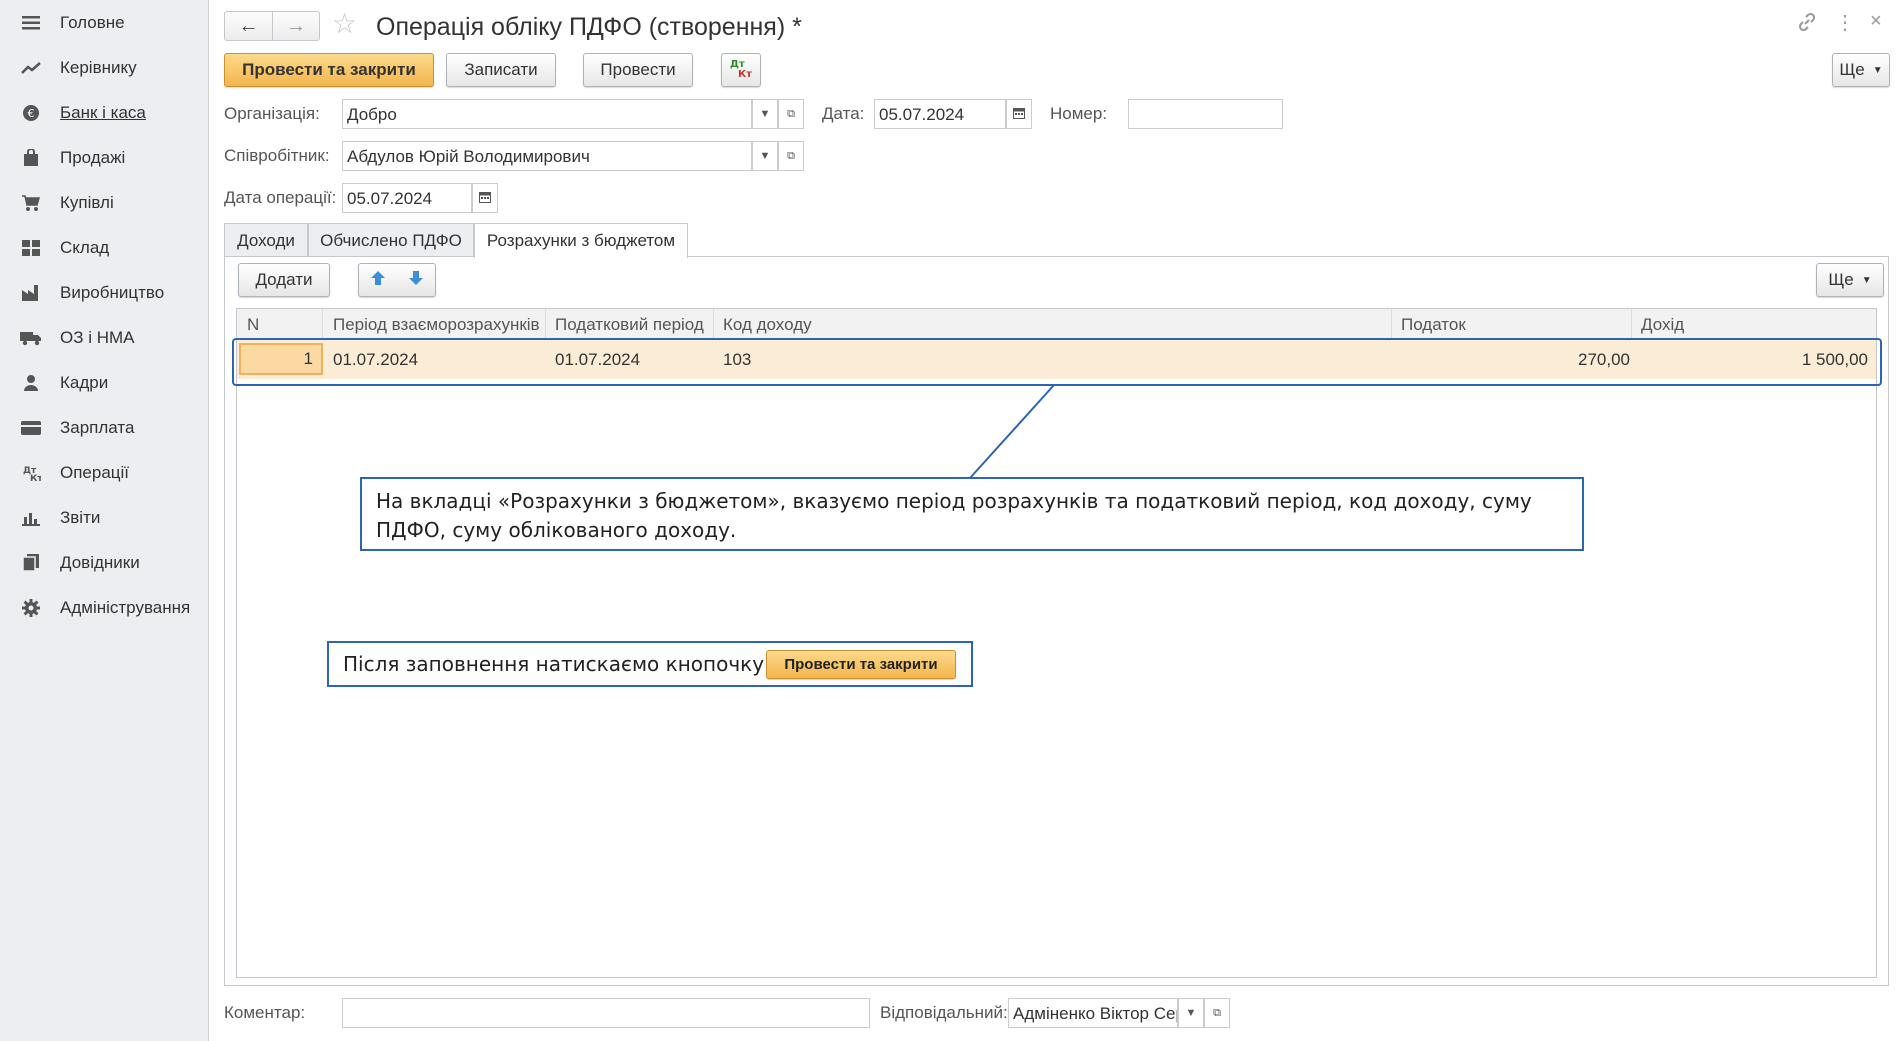 The height and width of the screenshot is (1041, 1903). I want to click on tab-calculated-pdfo: Обчислено ПДФО, so click(391, 240).